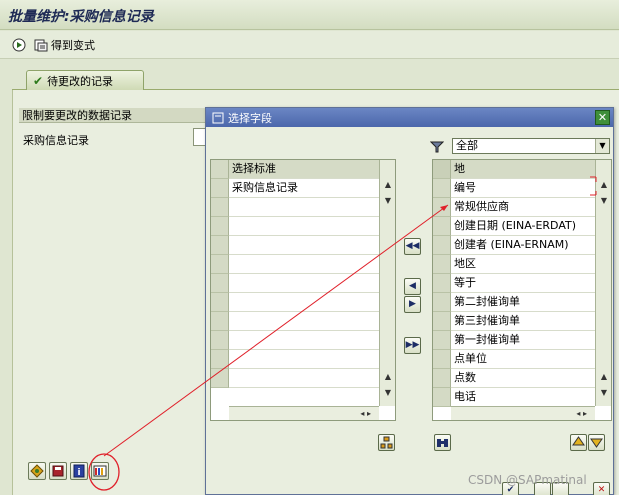  Describe the element at coordinates (527, 480) in the screenshot. I see `watermark: CSDN @SAPmatinal` at that location.